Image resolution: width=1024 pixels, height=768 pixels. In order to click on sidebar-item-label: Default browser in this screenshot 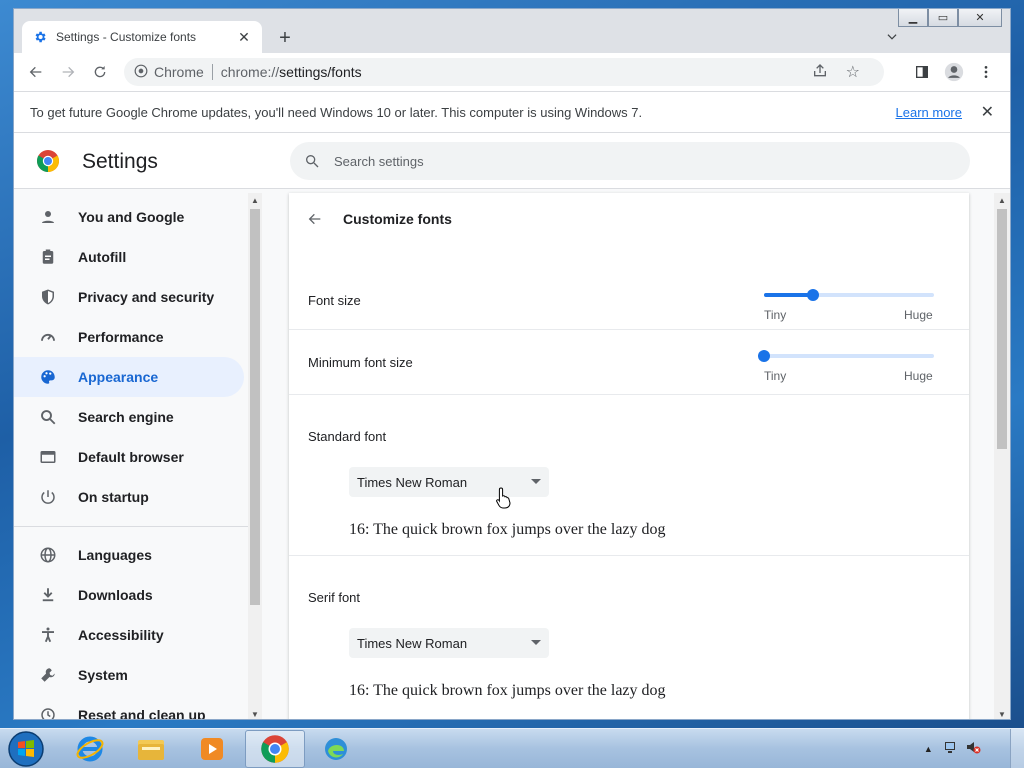, I will do `click(131, 457)`.